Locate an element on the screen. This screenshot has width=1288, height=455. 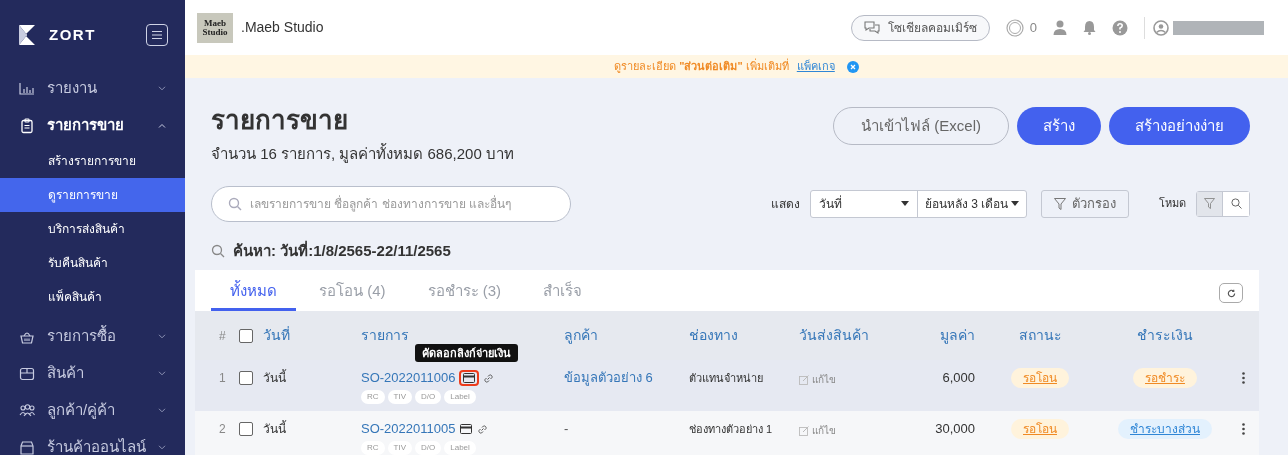
points-count: 0 is located at coordinates (1033, 27).